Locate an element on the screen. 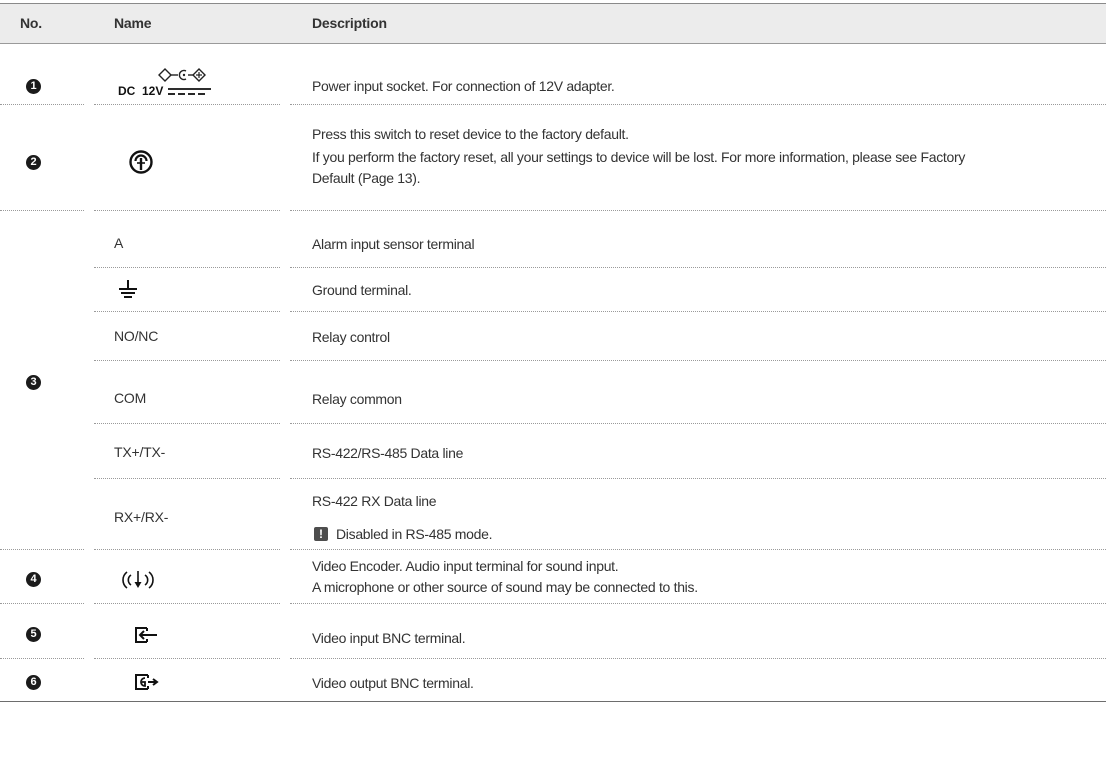 The image size is (1114, 757). header-name: Name is located at coordinates (133, 23).